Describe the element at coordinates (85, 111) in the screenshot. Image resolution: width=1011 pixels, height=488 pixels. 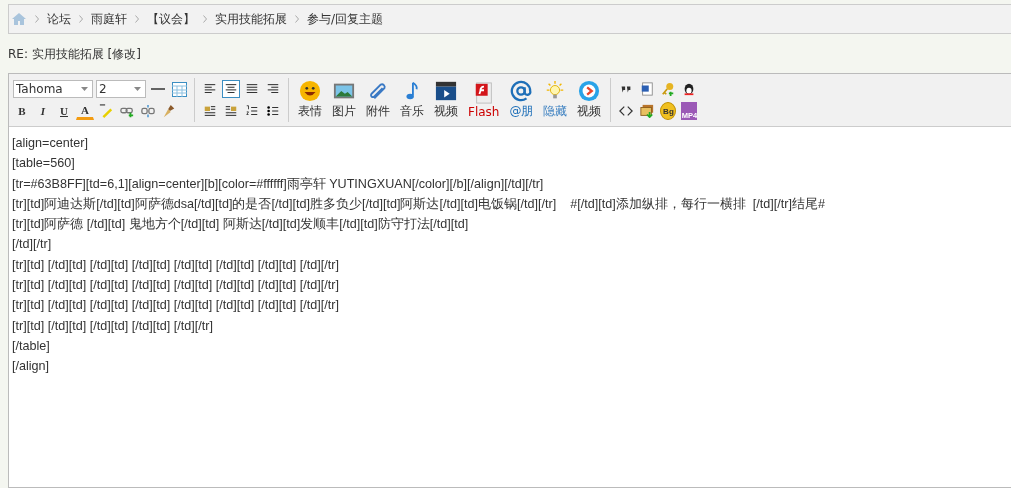
I see `text-color-button: A` at that location.